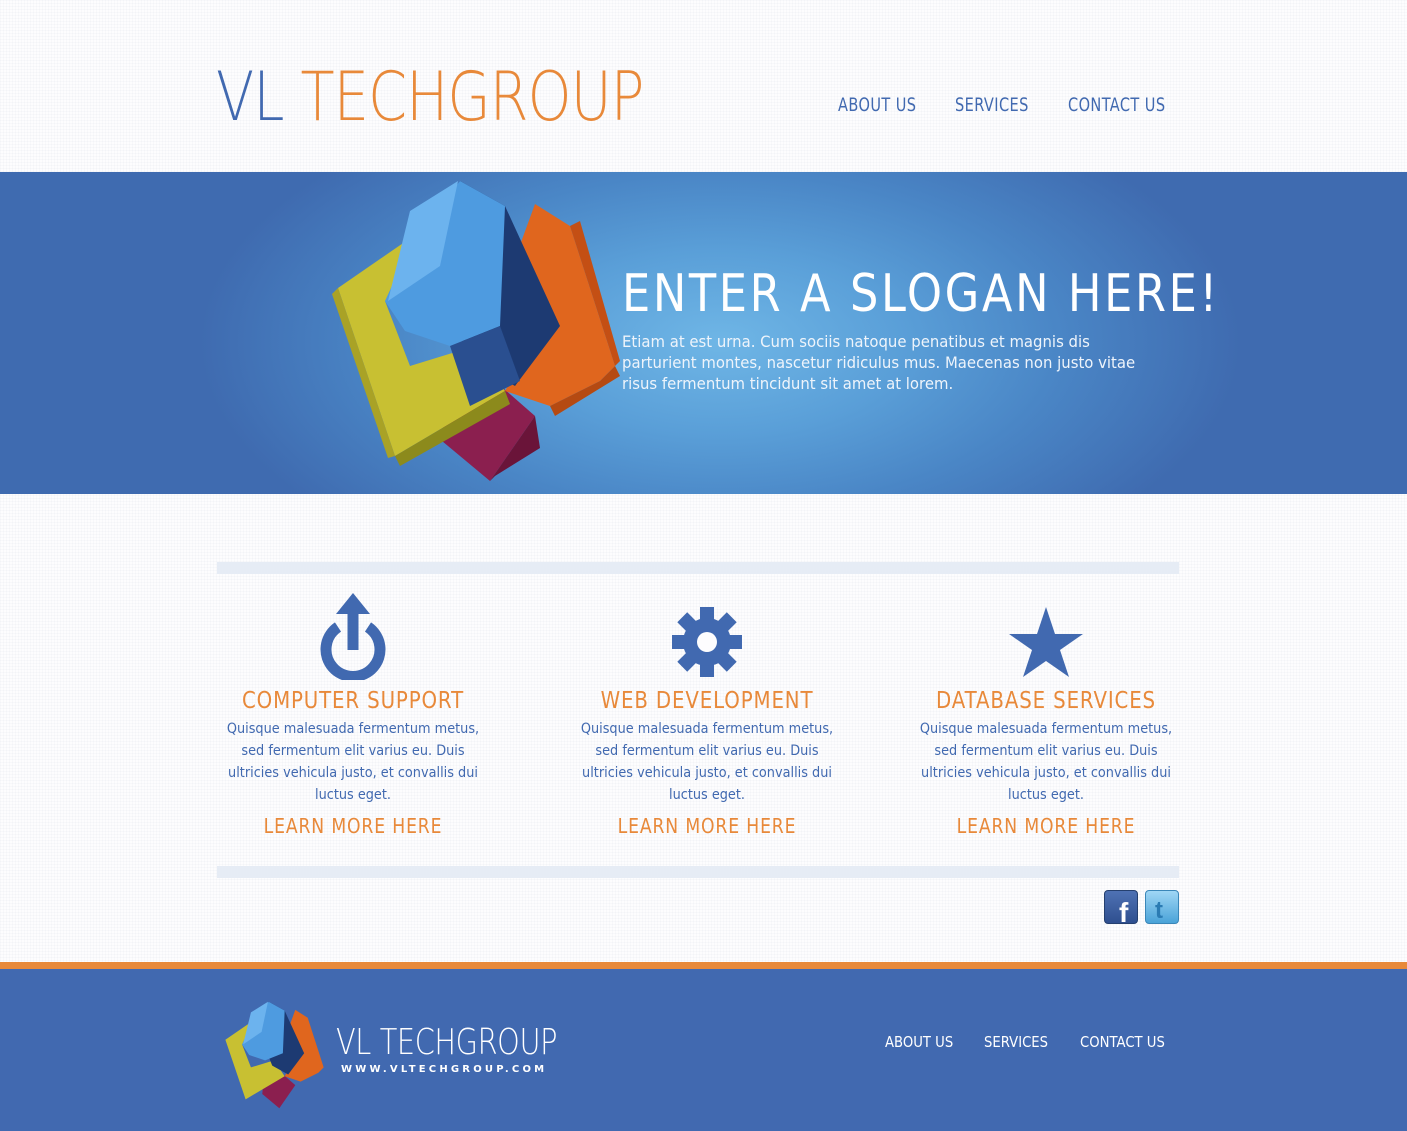 This screenshot has height=1131, width=1407. I want to click on section-divider-top, so click(698, 568).